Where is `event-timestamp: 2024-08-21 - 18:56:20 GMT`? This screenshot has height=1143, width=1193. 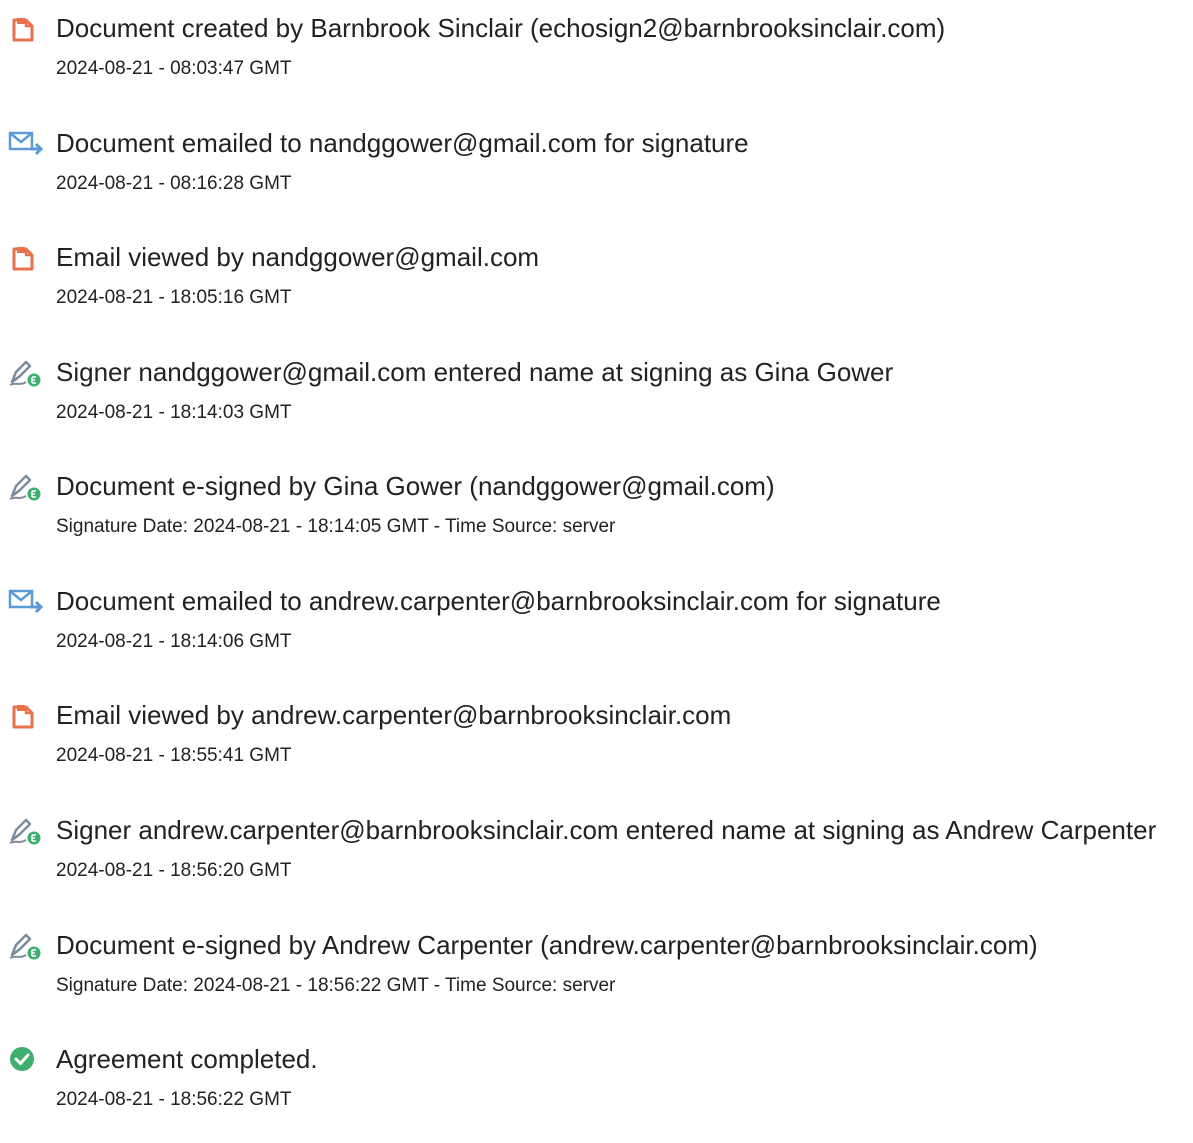
event-timestamp: 2024-08-21 - 18:56:20 GMT is located at coordinates (174, 870).